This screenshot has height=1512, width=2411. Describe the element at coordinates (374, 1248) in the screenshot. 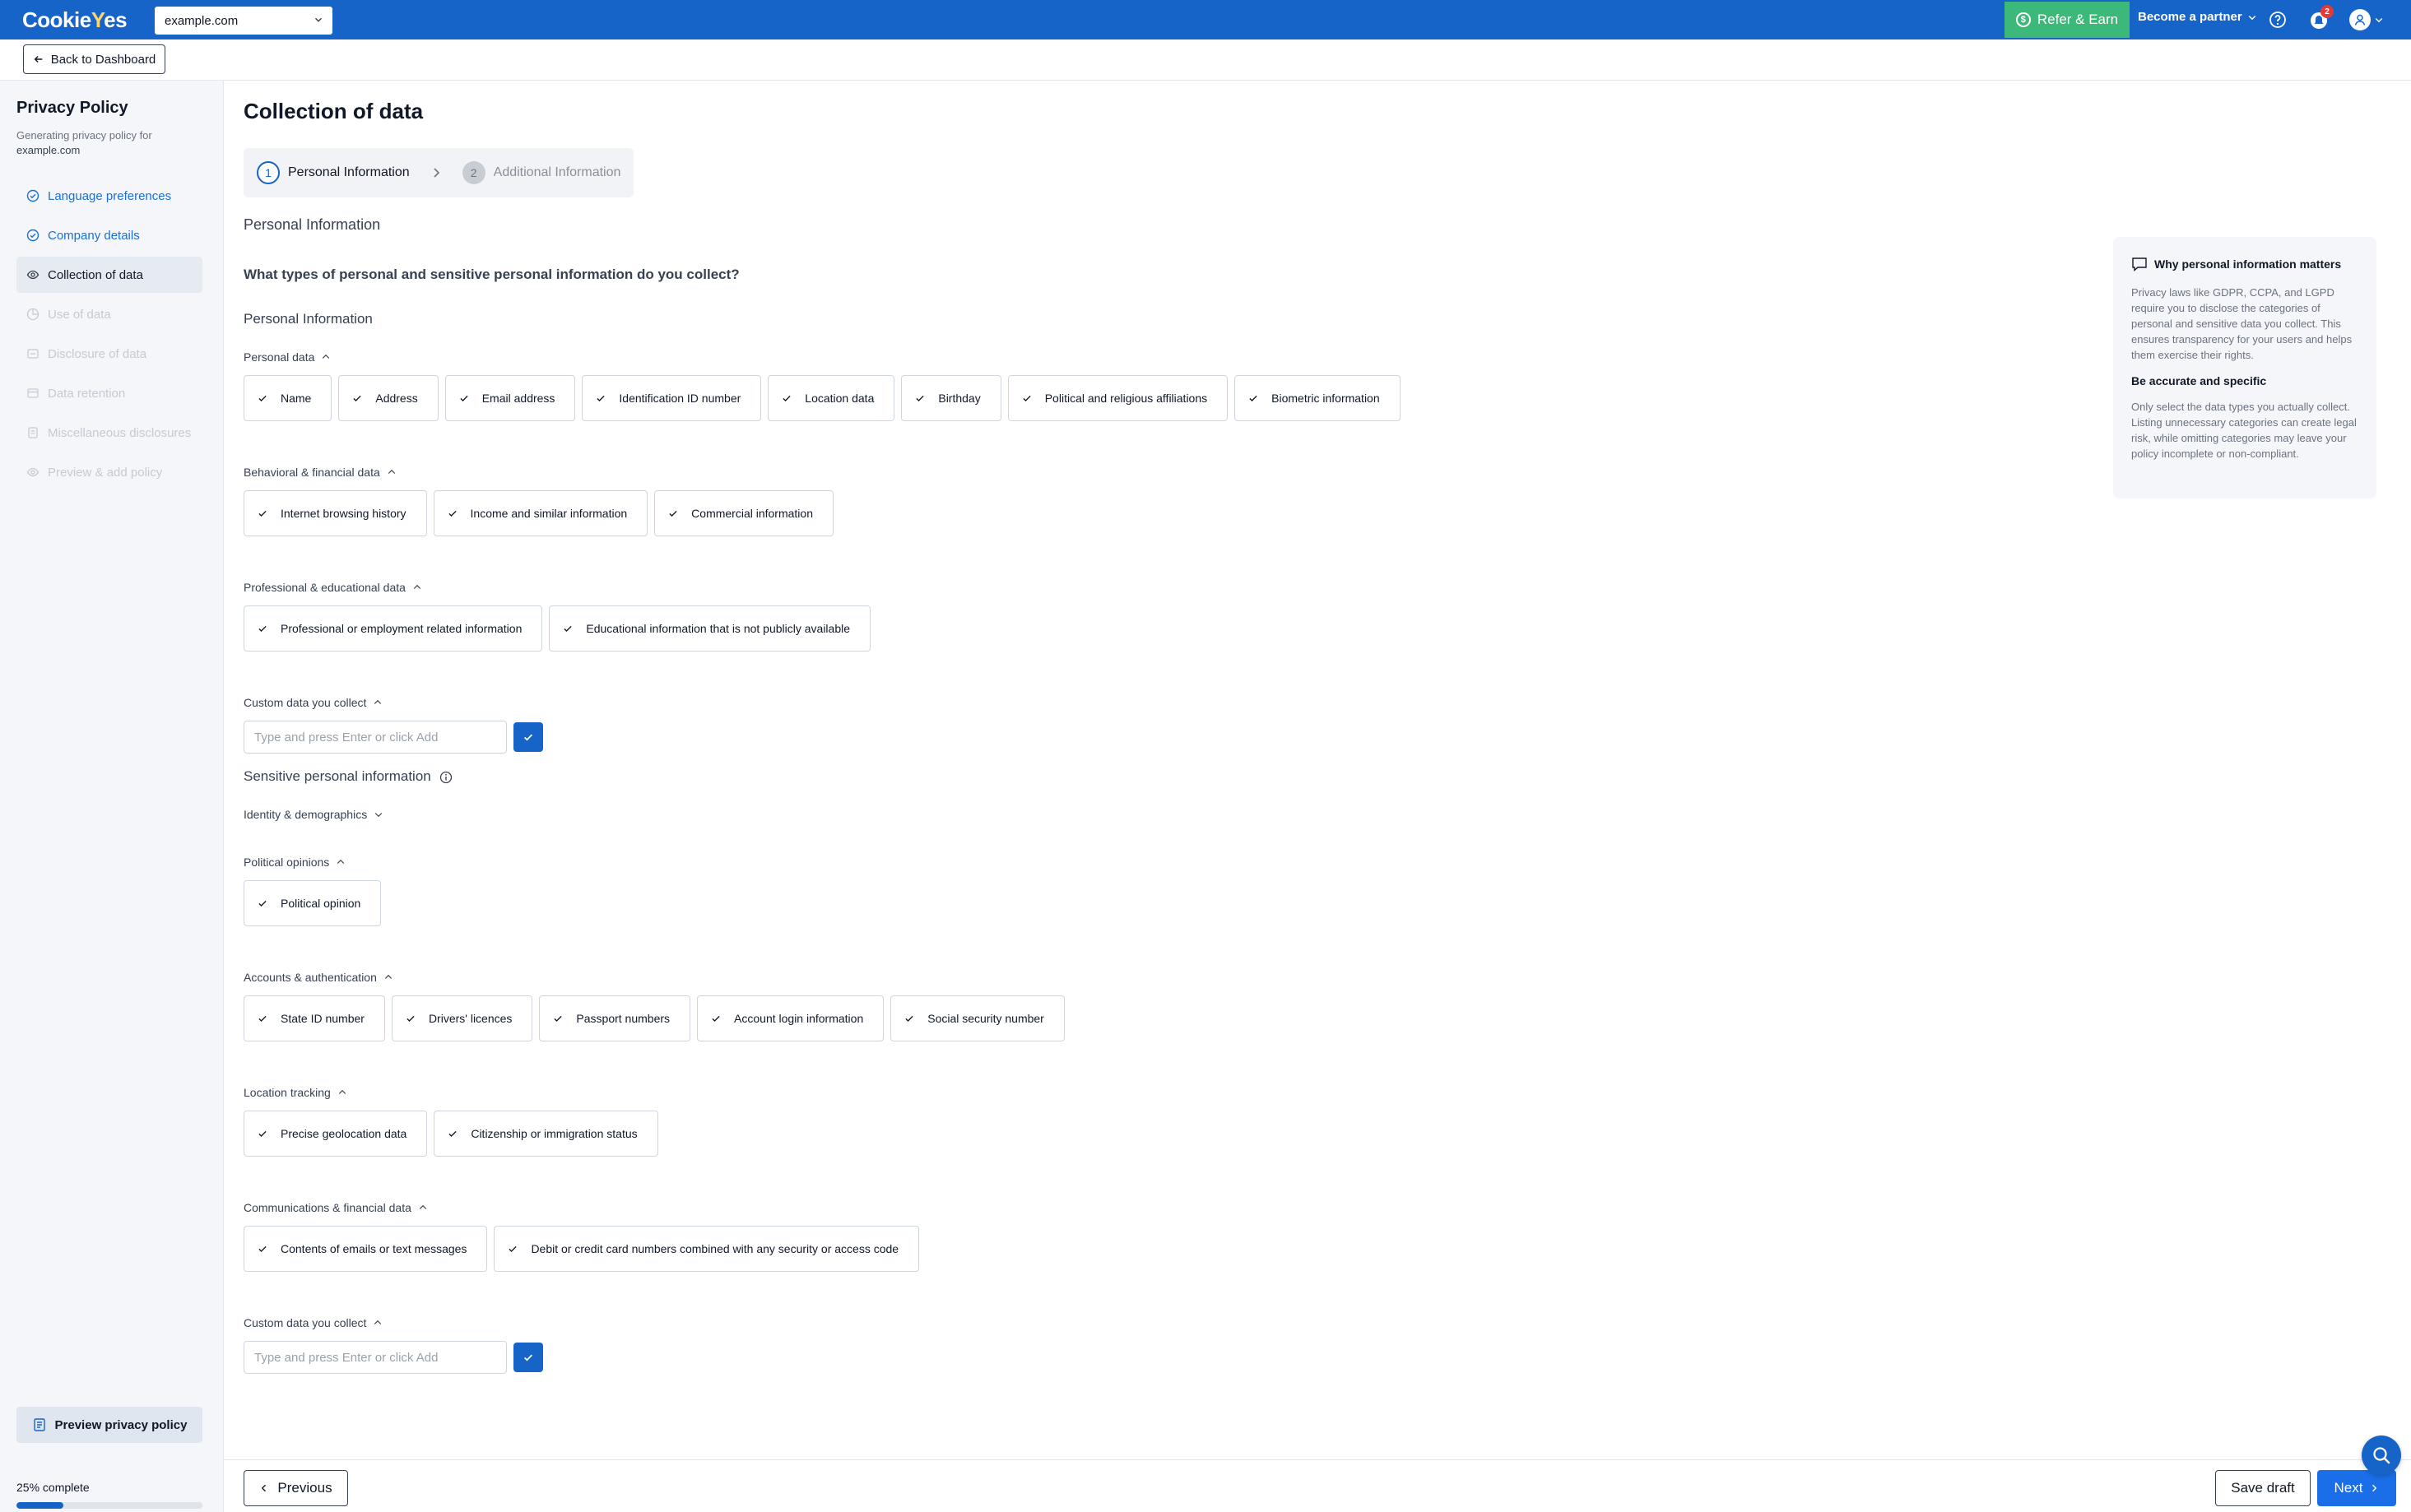

I see `chip-label: Contents of emails or text messages` at that location.